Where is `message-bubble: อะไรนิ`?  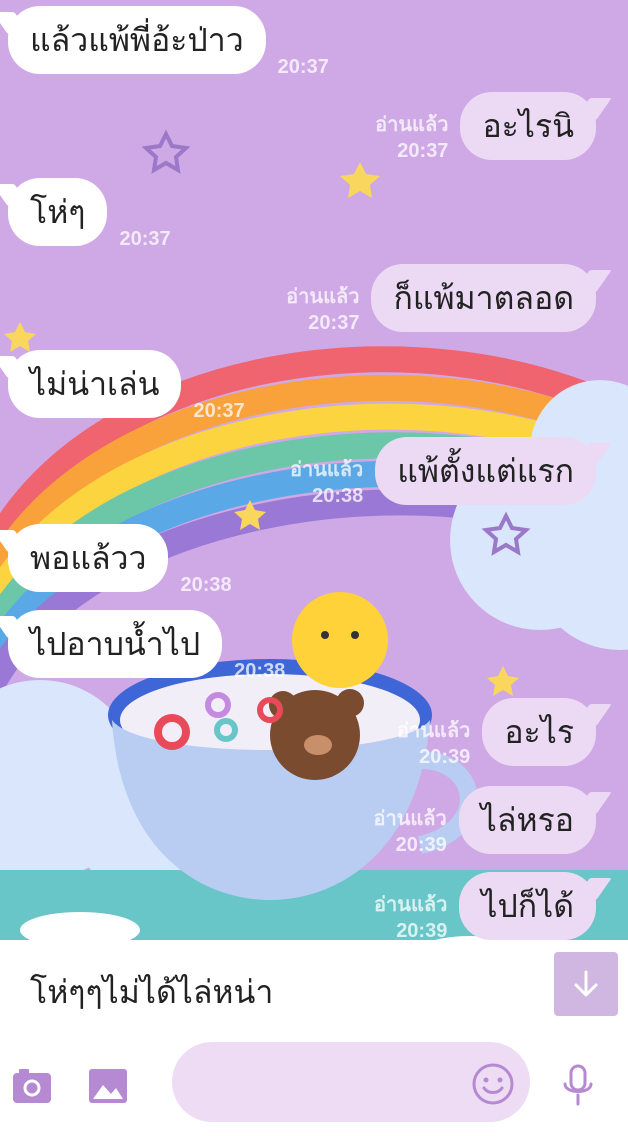
message-bubble: อะไรนิ is located at coordinates (528, 126).